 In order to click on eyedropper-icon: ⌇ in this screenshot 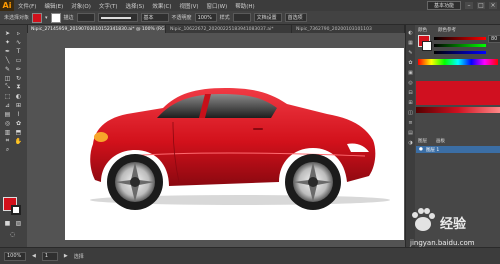, I will do `click(18, 114)`.